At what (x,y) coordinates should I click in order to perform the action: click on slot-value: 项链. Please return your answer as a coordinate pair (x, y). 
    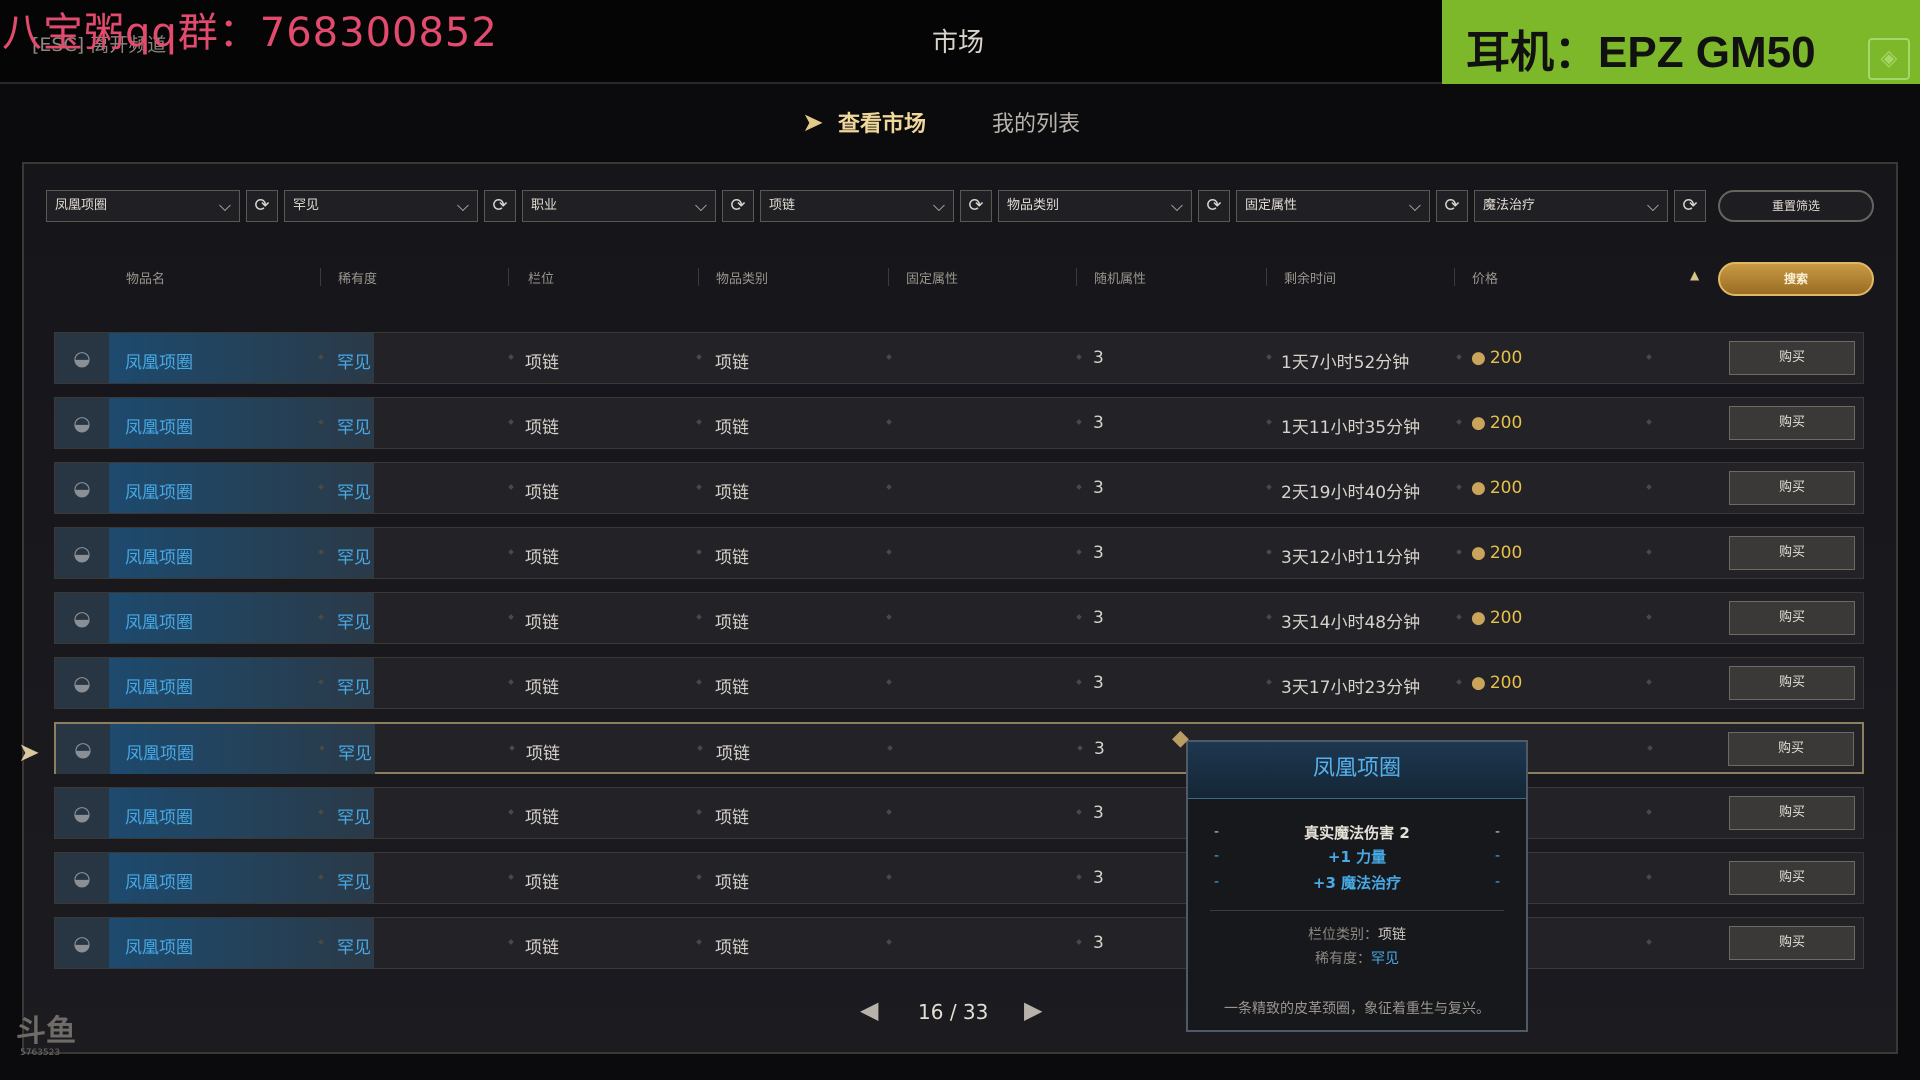
    Looking at the image, I should click on (1392, 935).